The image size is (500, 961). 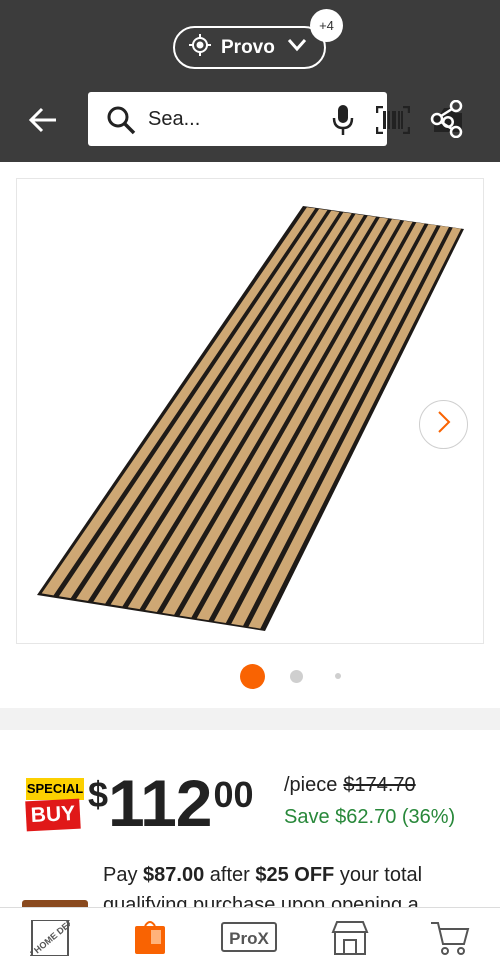 I want to click on chevron-right-icon, so click(x=444, y=424).